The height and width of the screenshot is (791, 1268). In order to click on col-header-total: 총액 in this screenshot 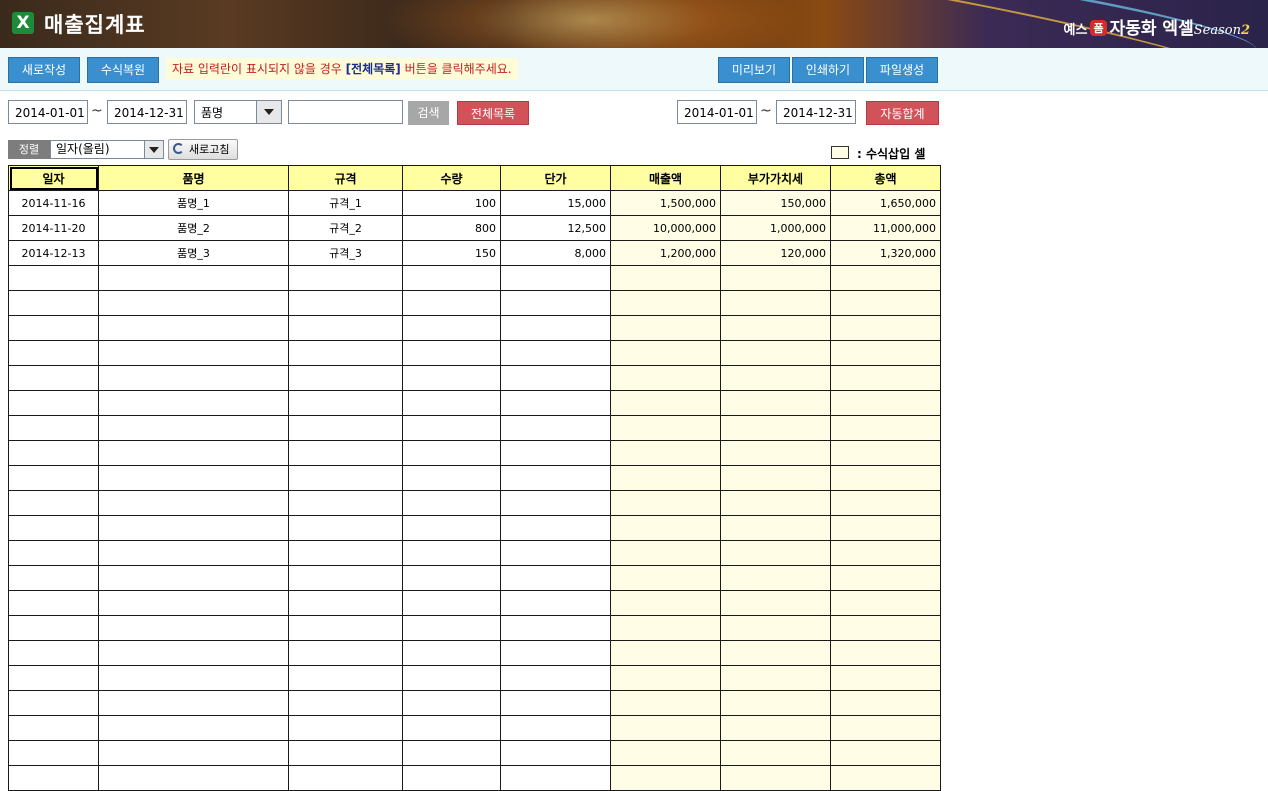, I will do `click(885, 178)`.